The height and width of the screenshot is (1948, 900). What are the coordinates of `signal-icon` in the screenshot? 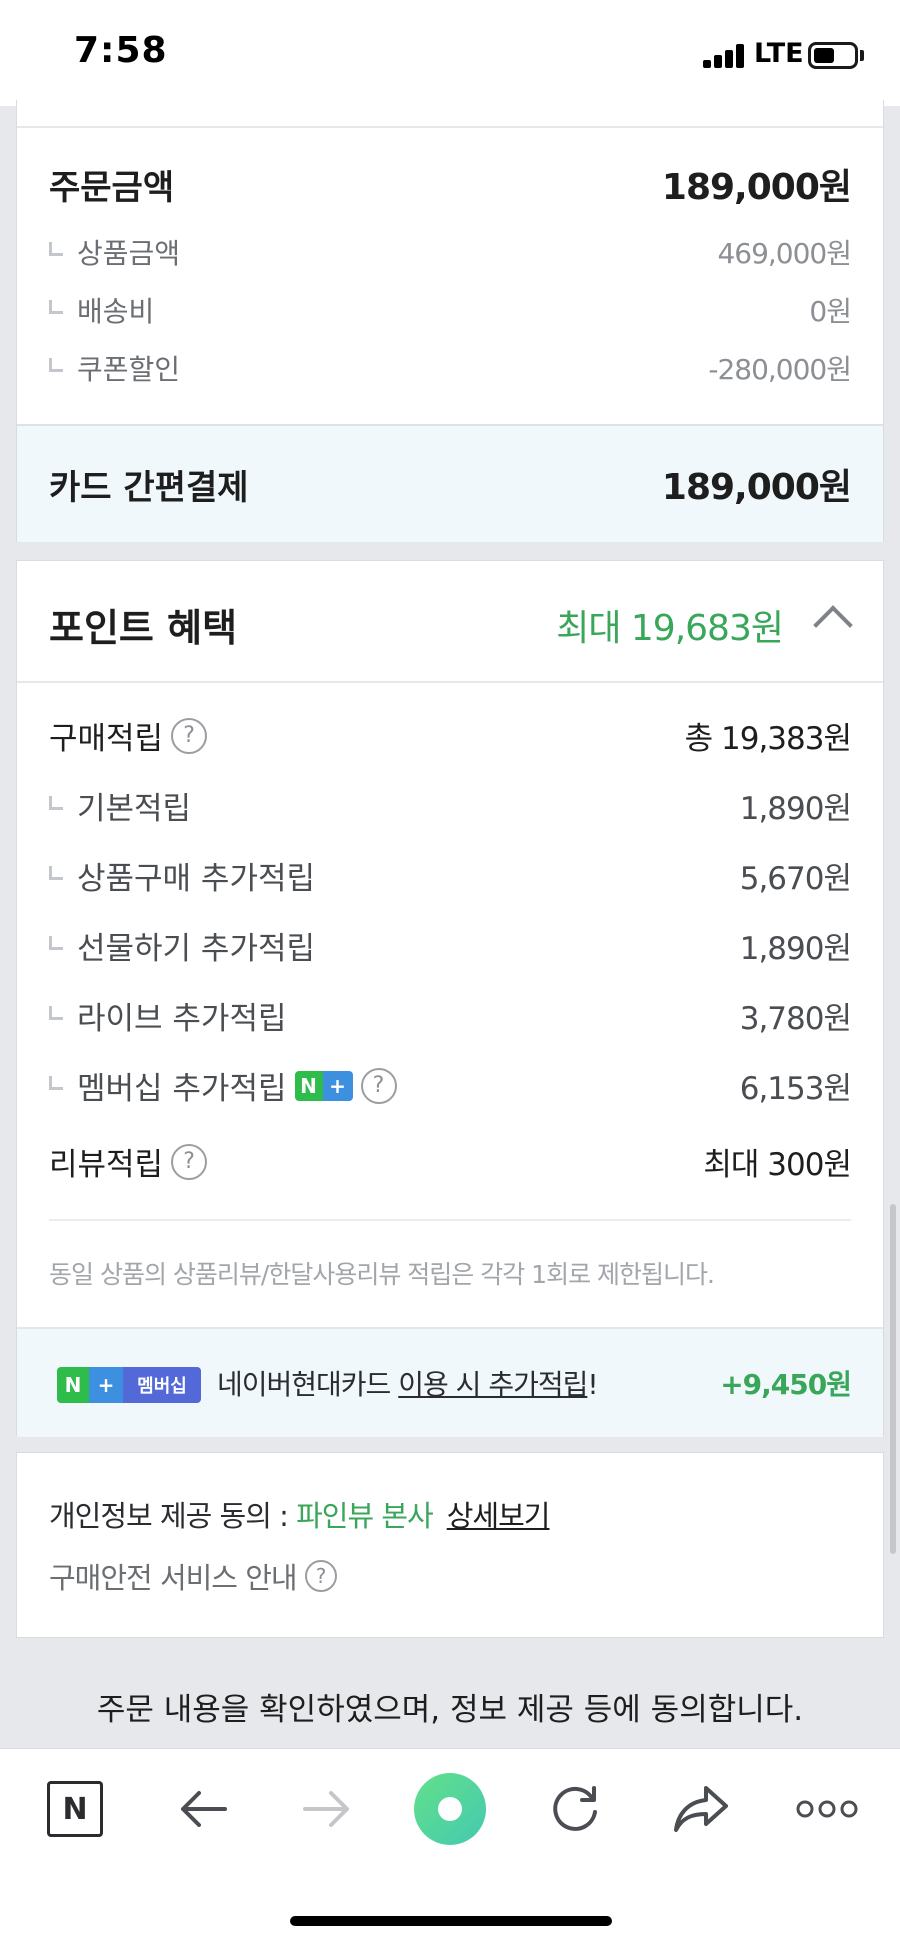 It's located at (725, 56).